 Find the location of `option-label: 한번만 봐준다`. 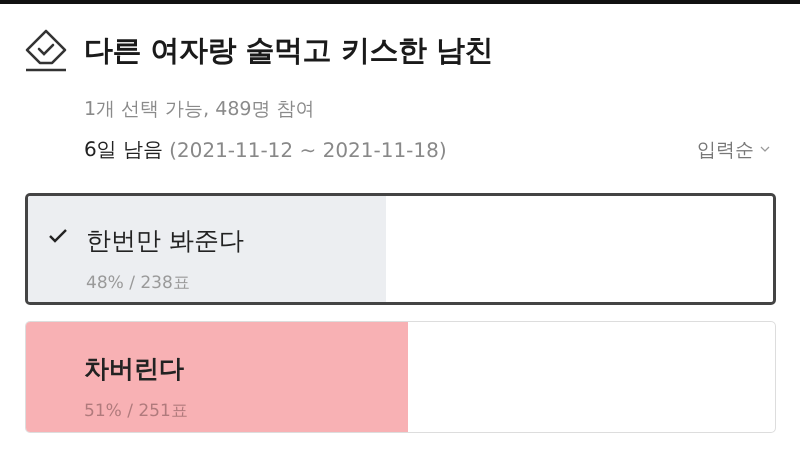

option-label: 한번만 봐준다 is located at coordinates (165, 241).